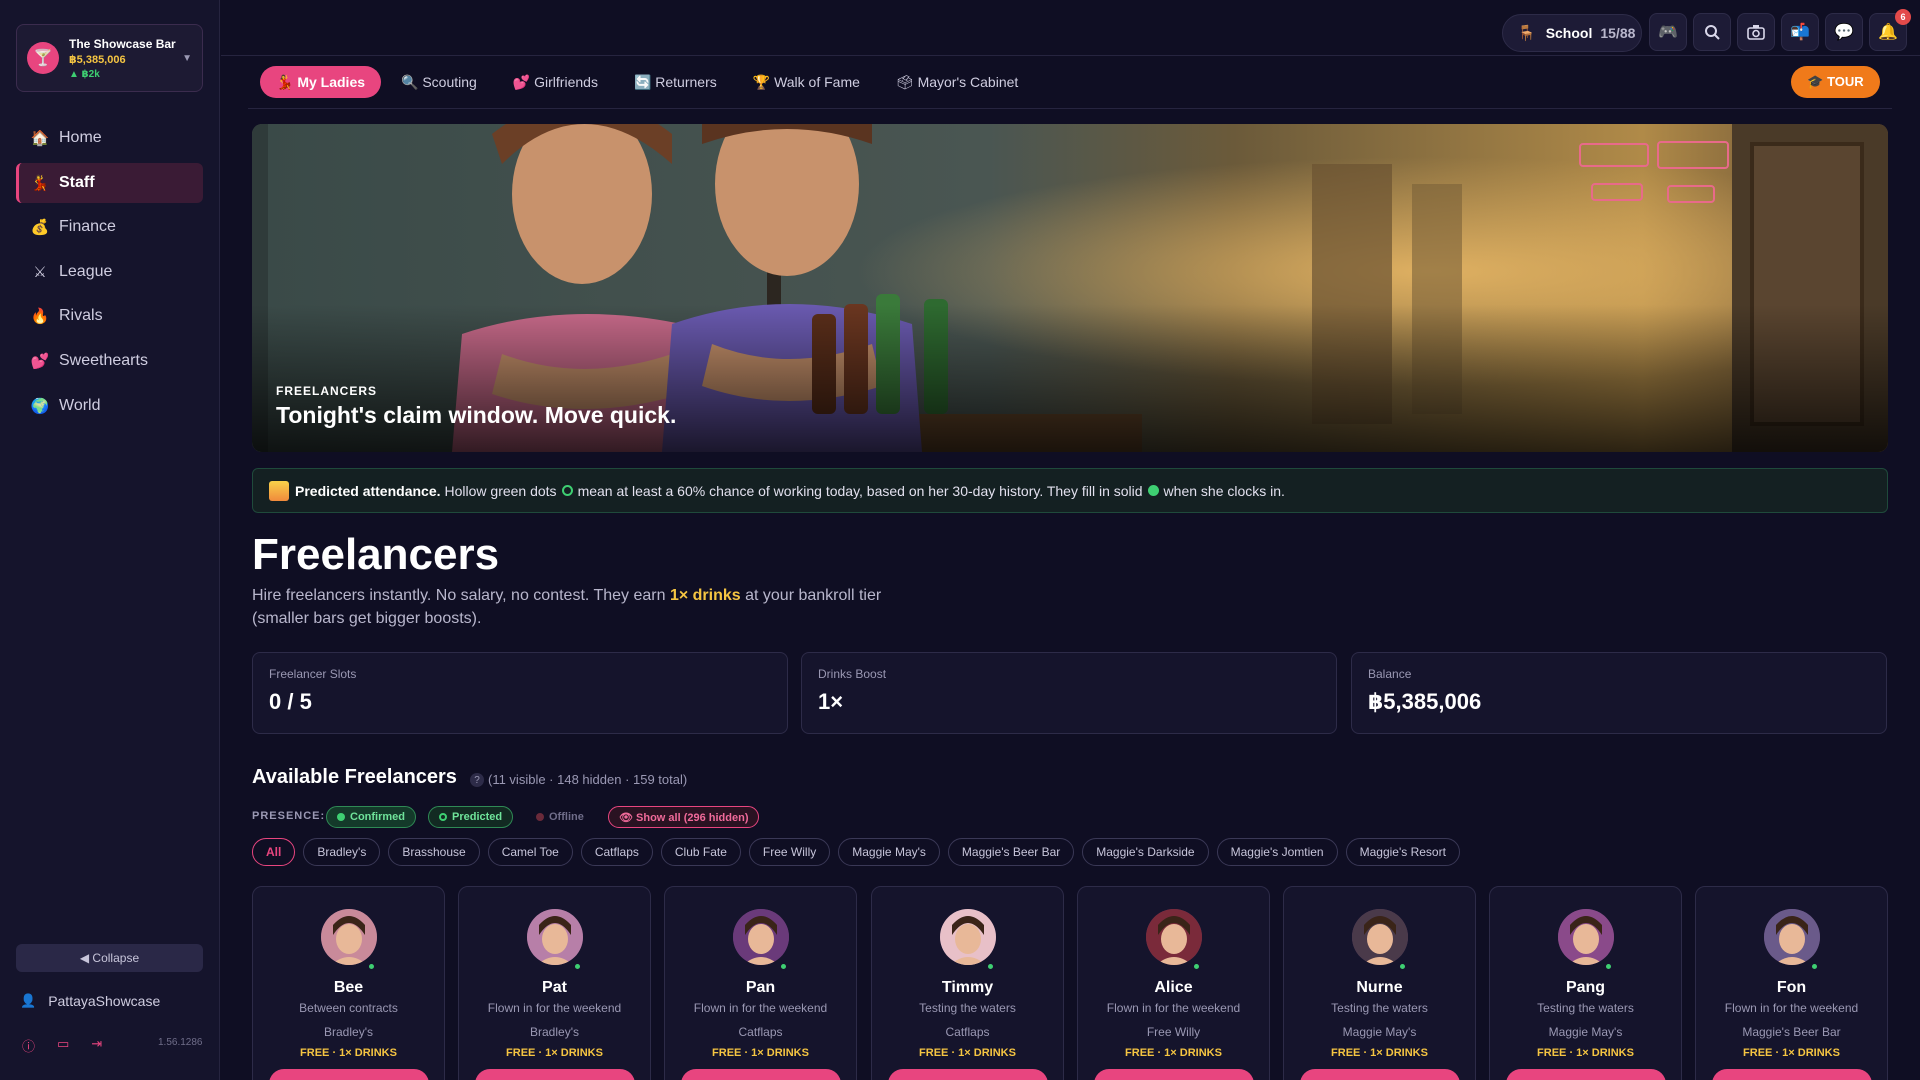  What do you see at coordinates (109, 182) in the screenshot?
I see `sidebar-item-staff: 💃 Staff` at bounding box center [109, 182].